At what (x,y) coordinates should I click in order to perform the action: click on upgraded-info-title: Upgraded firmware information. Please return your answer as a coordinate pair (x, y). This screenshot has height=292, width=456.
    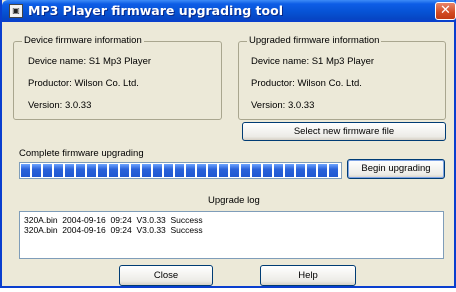
    Looking at the image, I should click on (314, 40).